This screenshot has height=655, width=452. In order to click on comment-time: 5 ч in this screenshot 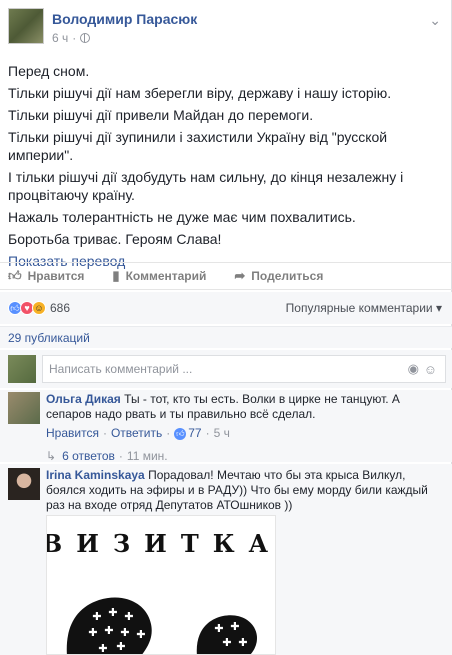, I will do `click(222, 433)`.